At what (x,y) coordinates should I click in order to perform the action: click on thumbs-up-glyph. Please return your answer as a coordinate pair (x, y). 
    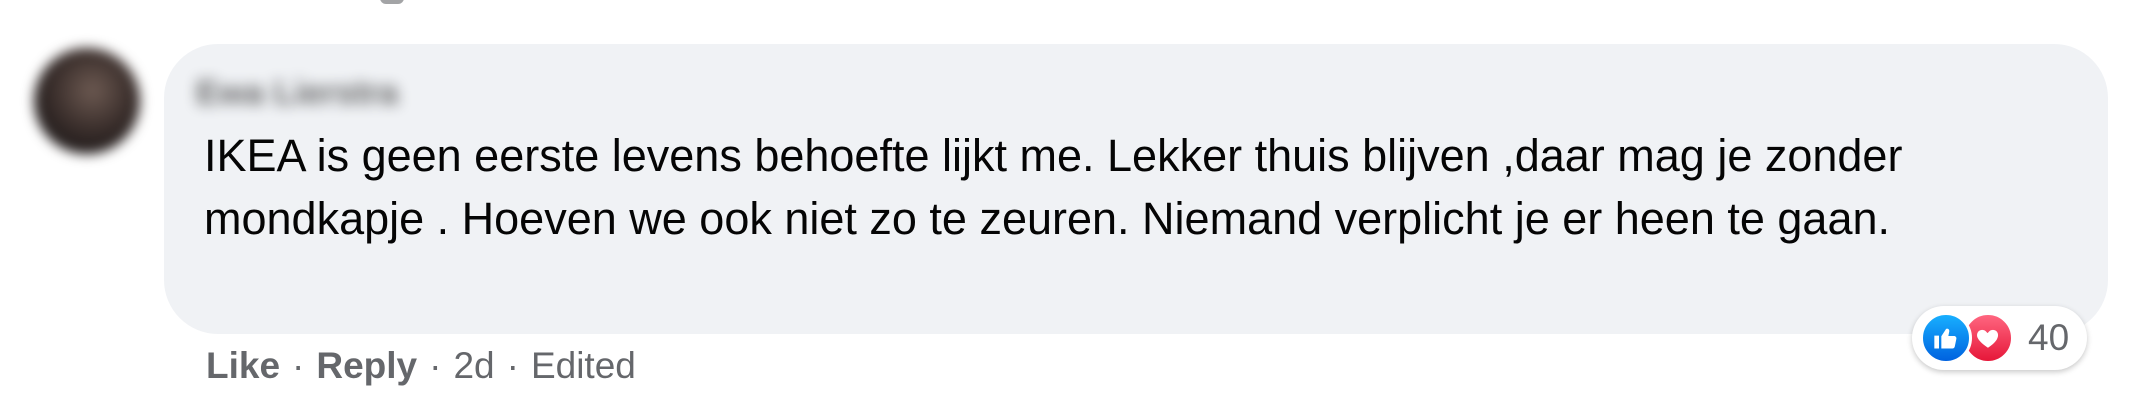
    Looking at the image, I should click on (1945, 338).